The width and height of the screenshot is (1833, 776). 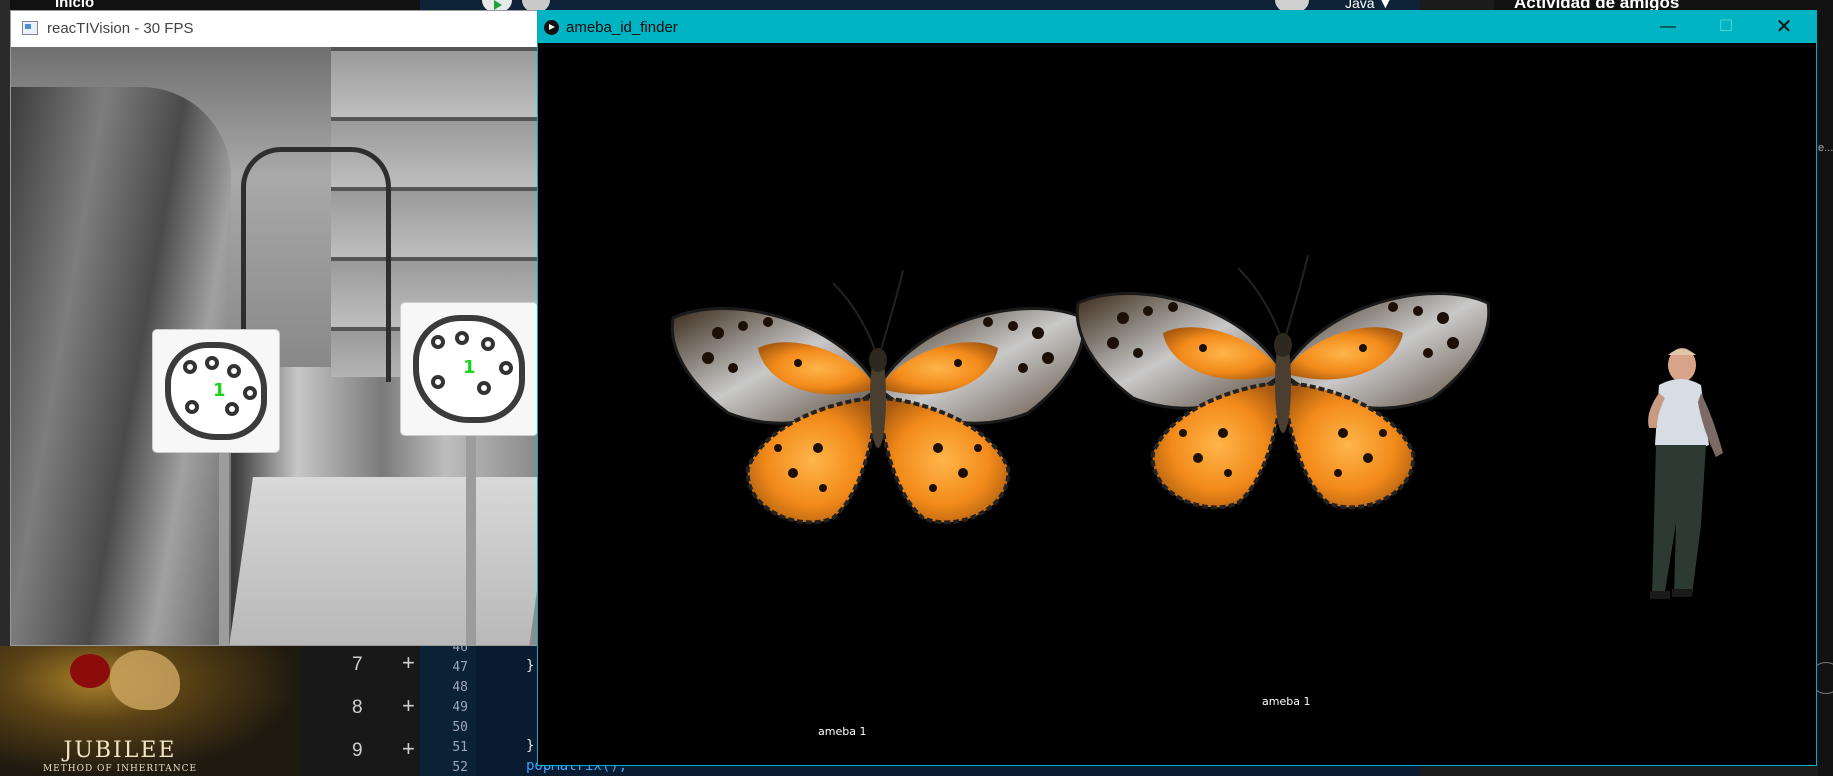 I want to click on track-number: 8, so click(x=357, y=707).